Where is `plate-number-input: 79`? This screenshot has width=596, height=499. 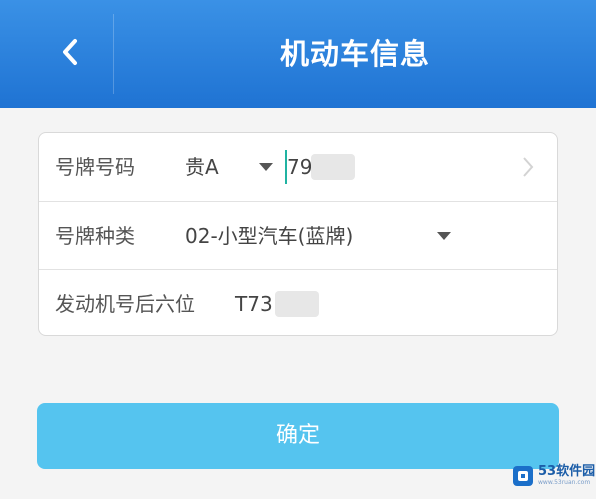 plate-number-input: 79 is located at coordinates (299, 167).